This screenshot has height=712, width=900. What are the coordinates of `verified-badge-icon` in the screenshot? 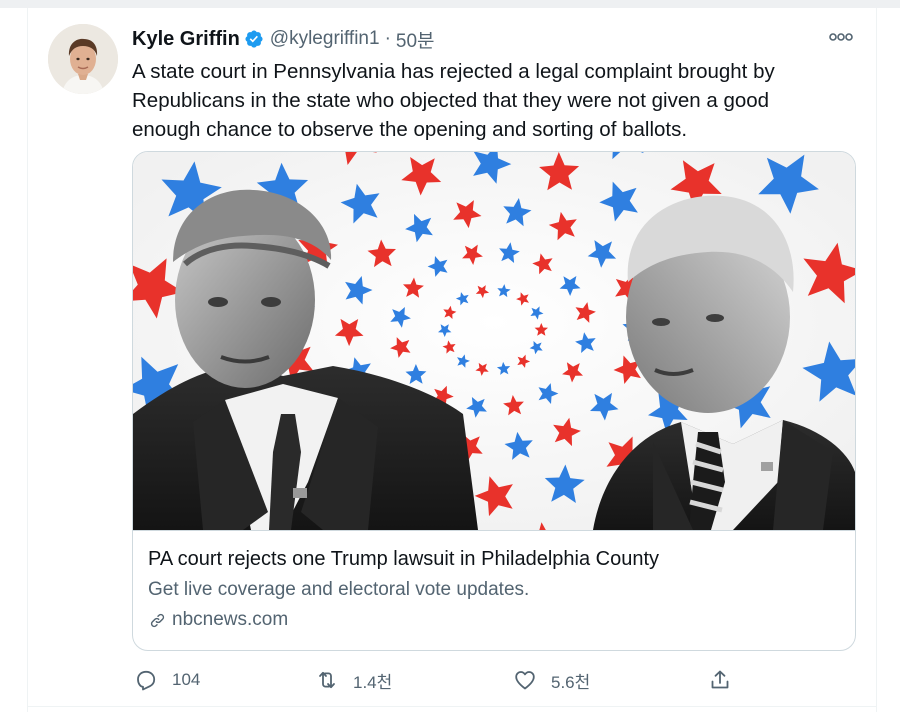 It's located at (254, 39).